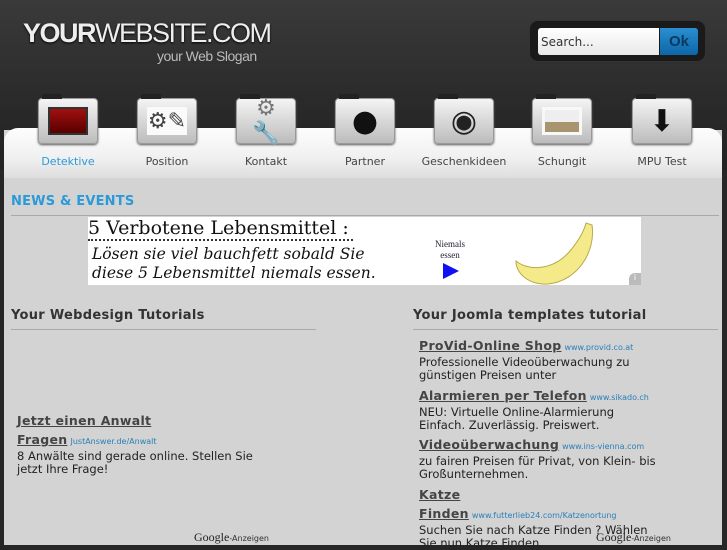 Image resolution: width=727 pixels, height=550 pixels. I want to click on site-logo: YOURWEBSITE.COM, so click(147, 33).